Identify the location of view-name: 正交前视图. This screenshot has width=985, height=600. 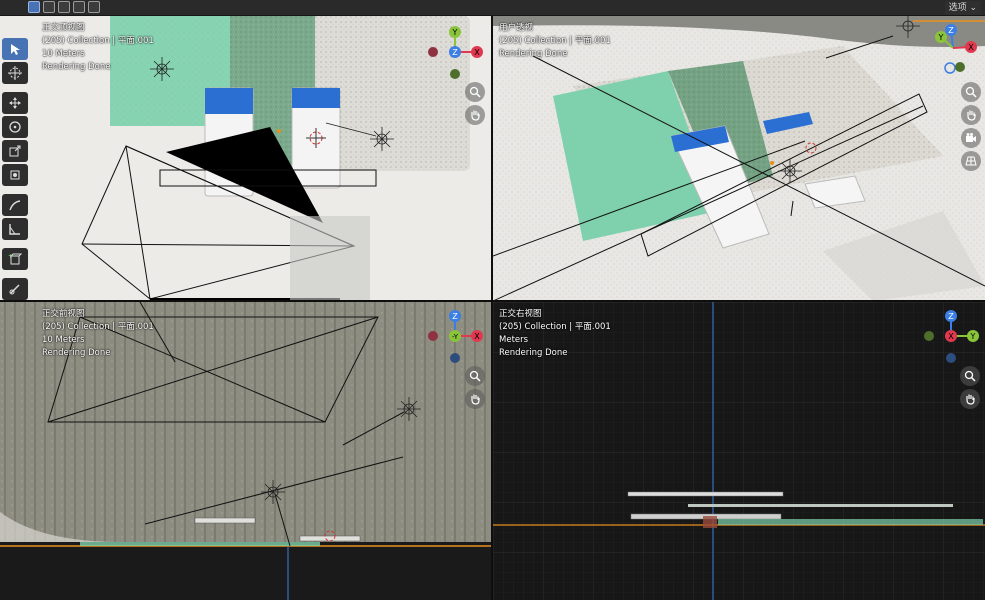
(63, 314).